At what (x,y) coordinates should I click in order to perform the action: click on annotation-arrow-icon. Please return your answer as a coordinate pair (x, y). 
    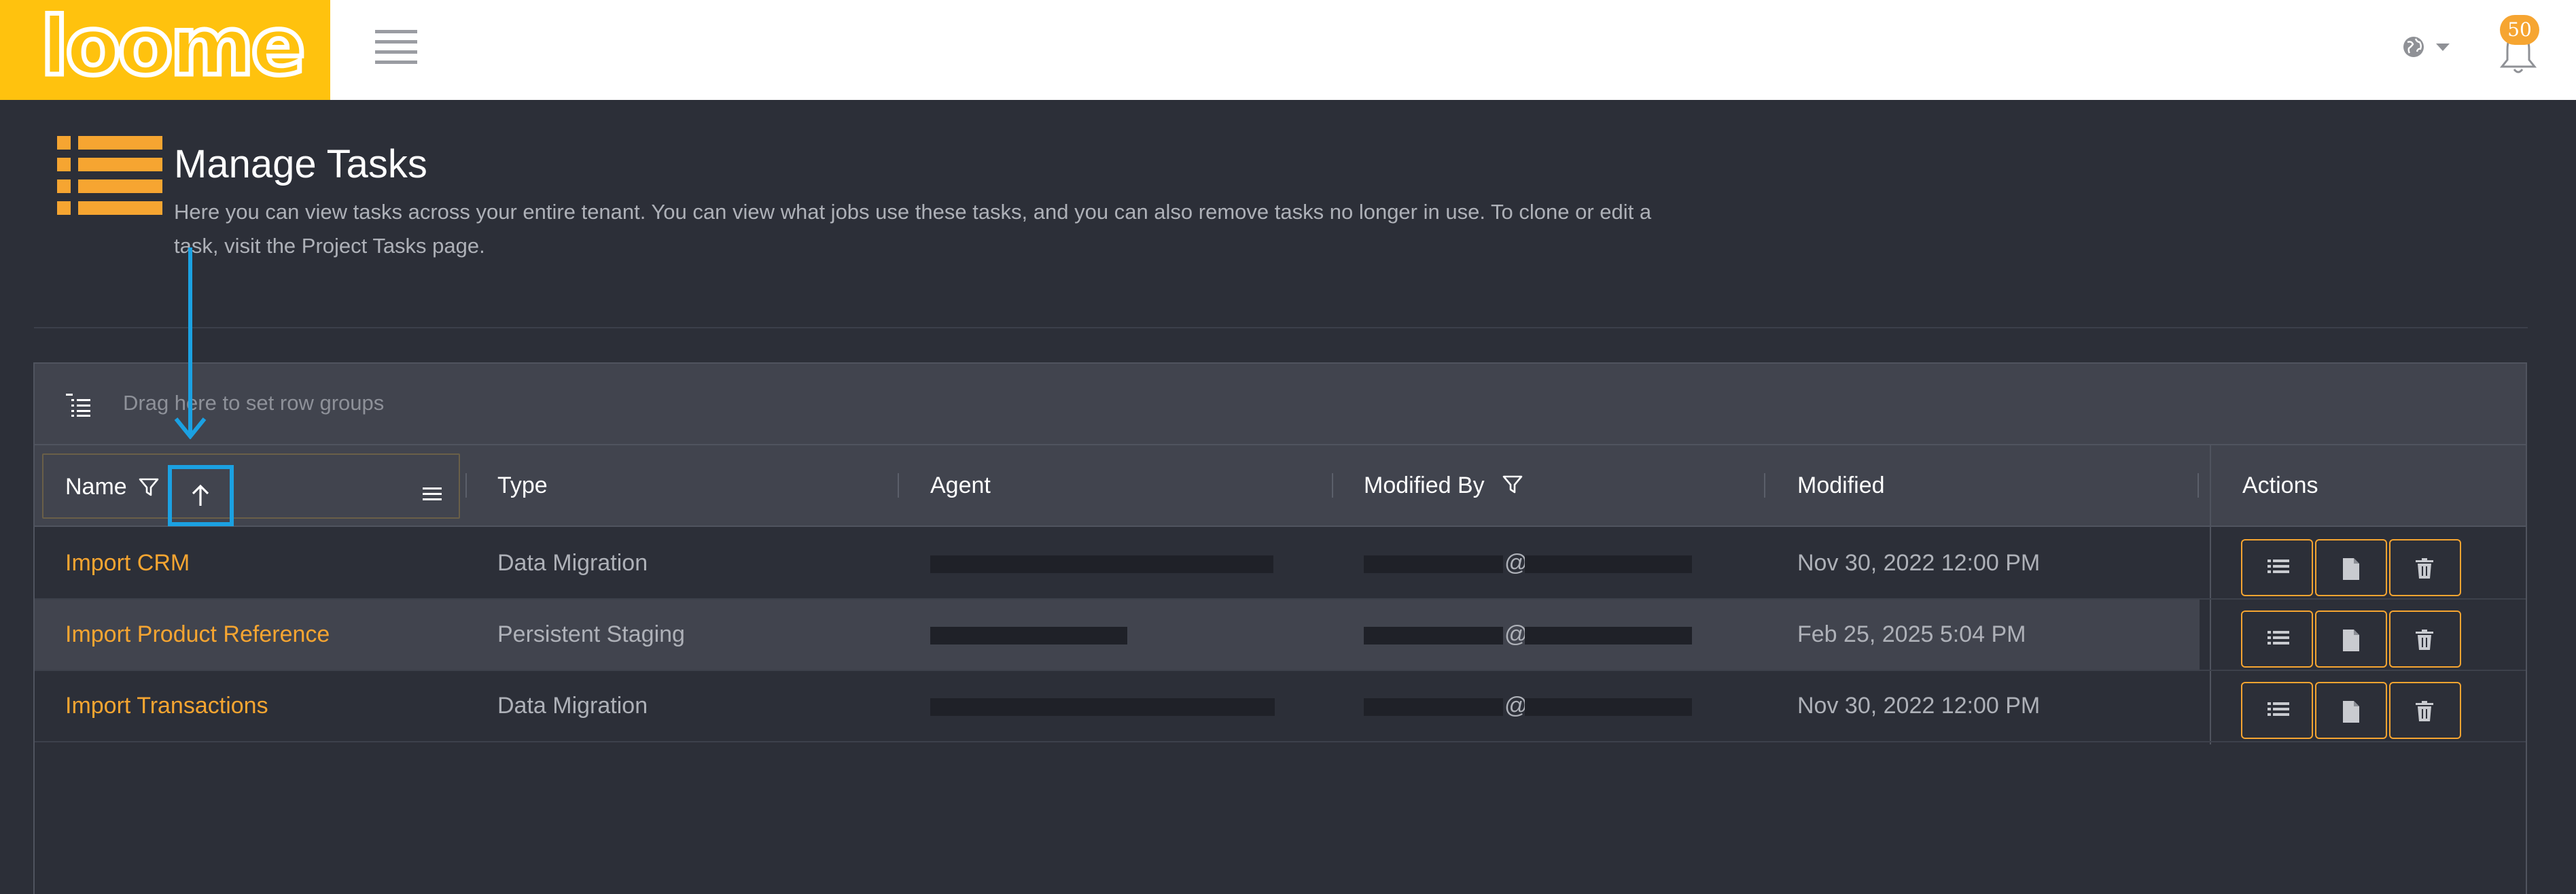
    Looking at the image, I should click on (190, 343).